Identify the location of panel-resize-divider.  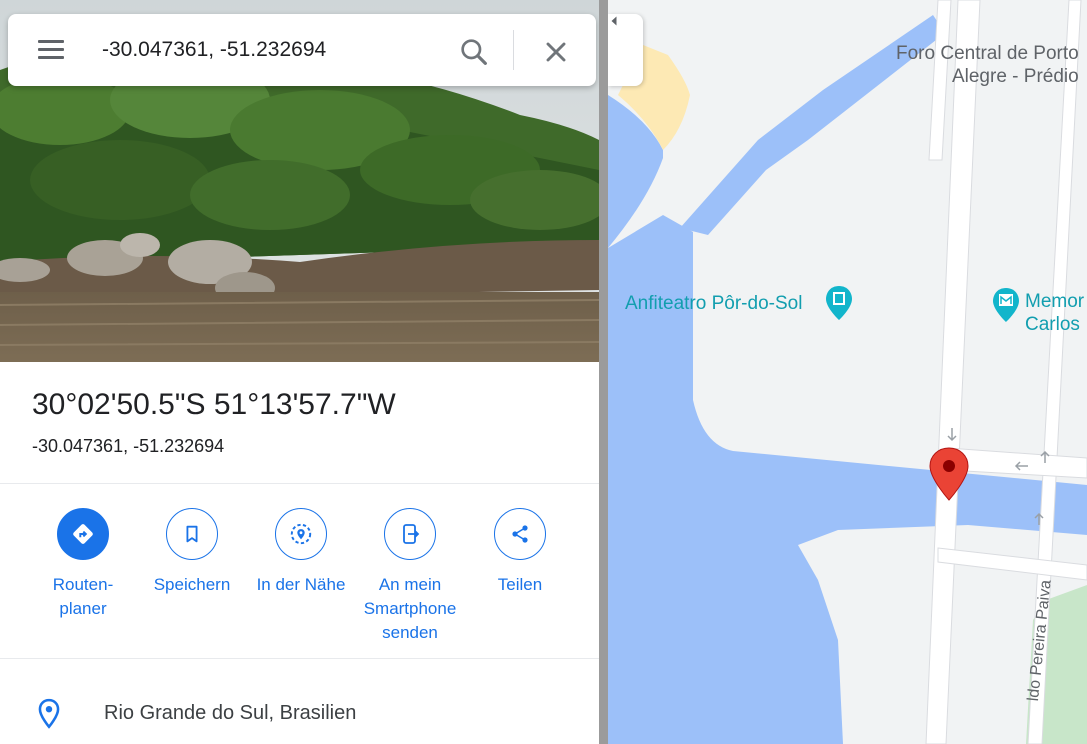
(603, 372).